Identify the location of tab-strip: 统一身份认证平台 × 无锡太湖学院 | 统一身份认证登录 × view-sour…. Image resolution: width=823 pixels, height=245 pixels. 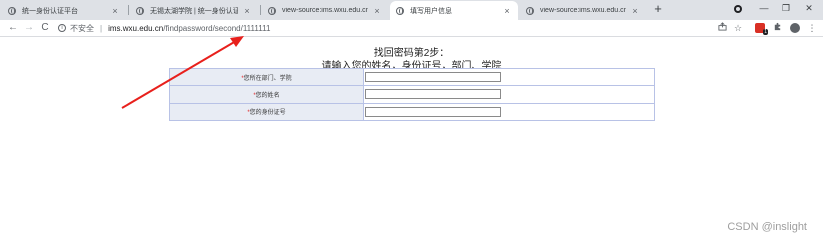
(411, 10).